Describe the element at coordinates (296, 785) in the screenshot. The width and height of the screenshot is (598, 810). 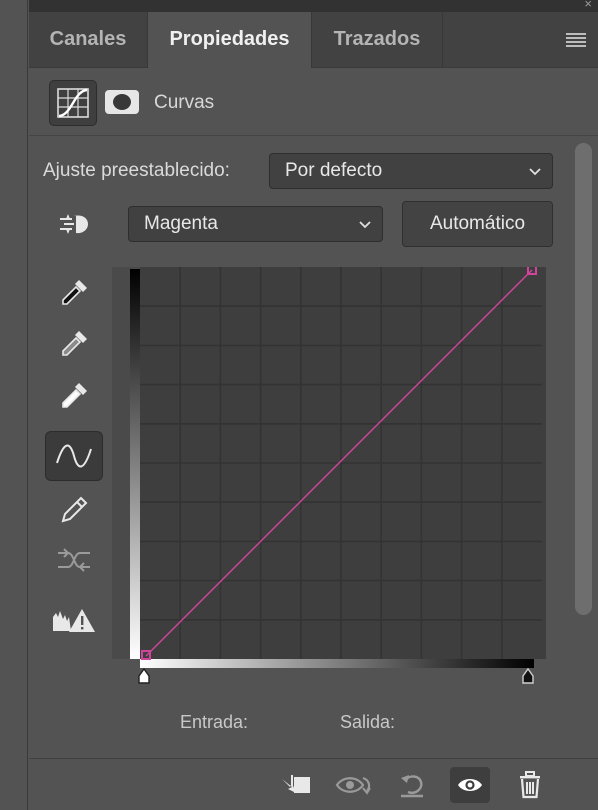
I see `clip-to-layer-icon` at that location.